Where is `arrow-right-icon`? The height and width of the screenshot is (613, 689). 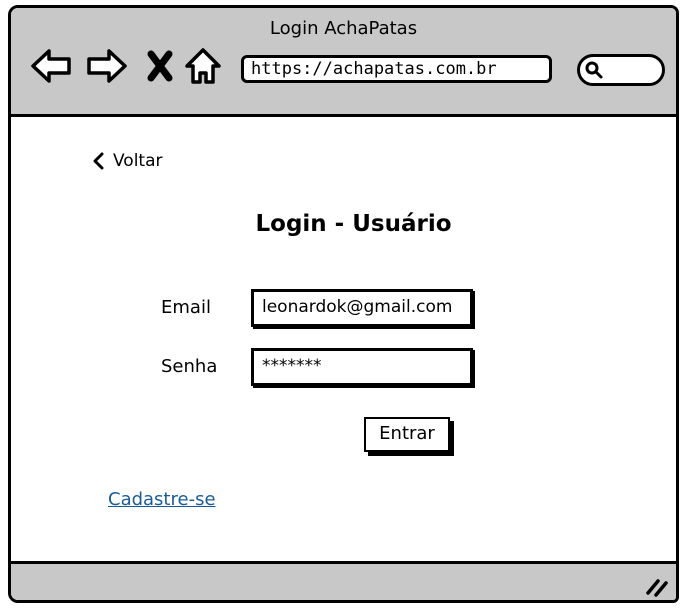
arrow-right-icon is located at coordinates (107, 66).